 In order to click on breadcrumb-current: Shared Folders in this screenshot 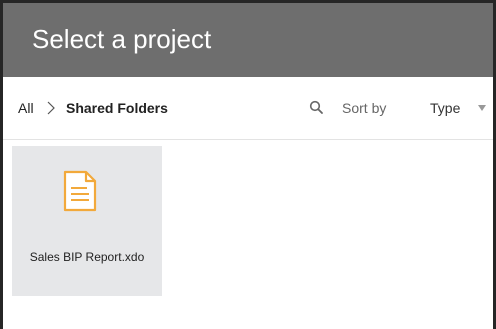, I will do `click(117, 108)`.